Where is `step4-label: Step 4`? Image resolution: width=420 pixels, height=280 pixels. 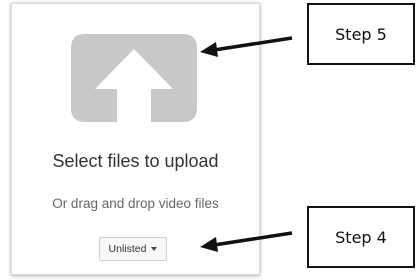 step4-label: Step 4 is located at coordinates (361, 237).